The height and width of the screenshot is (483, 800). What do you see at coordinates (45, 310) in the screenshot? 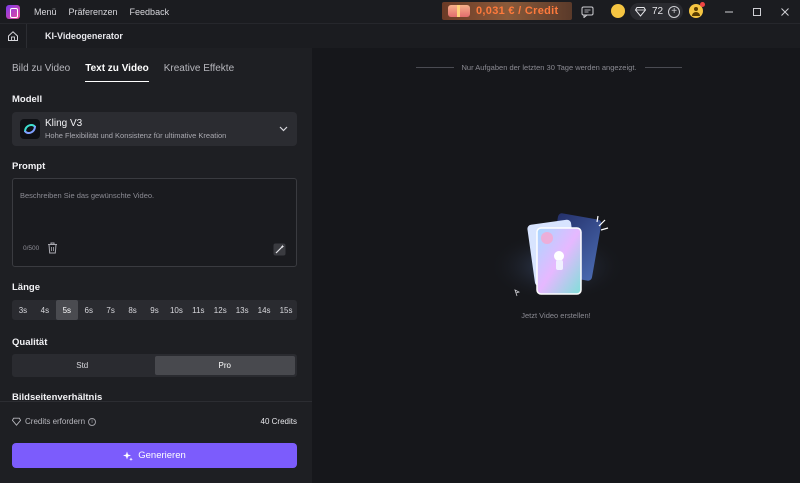
I see `length-option: 4s` at bounding box center [45, 310].